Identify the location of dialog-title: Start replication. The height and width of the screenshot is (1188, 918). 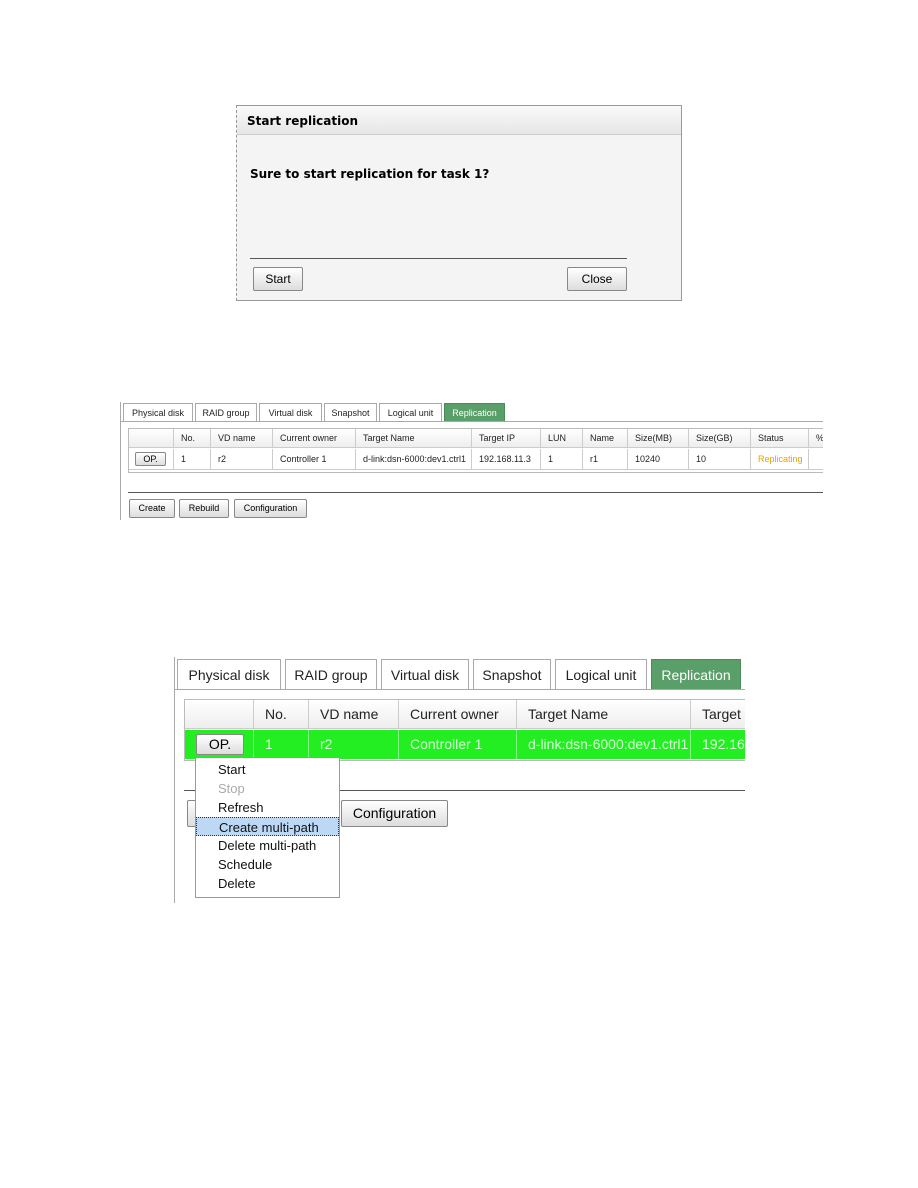
(459, 120).